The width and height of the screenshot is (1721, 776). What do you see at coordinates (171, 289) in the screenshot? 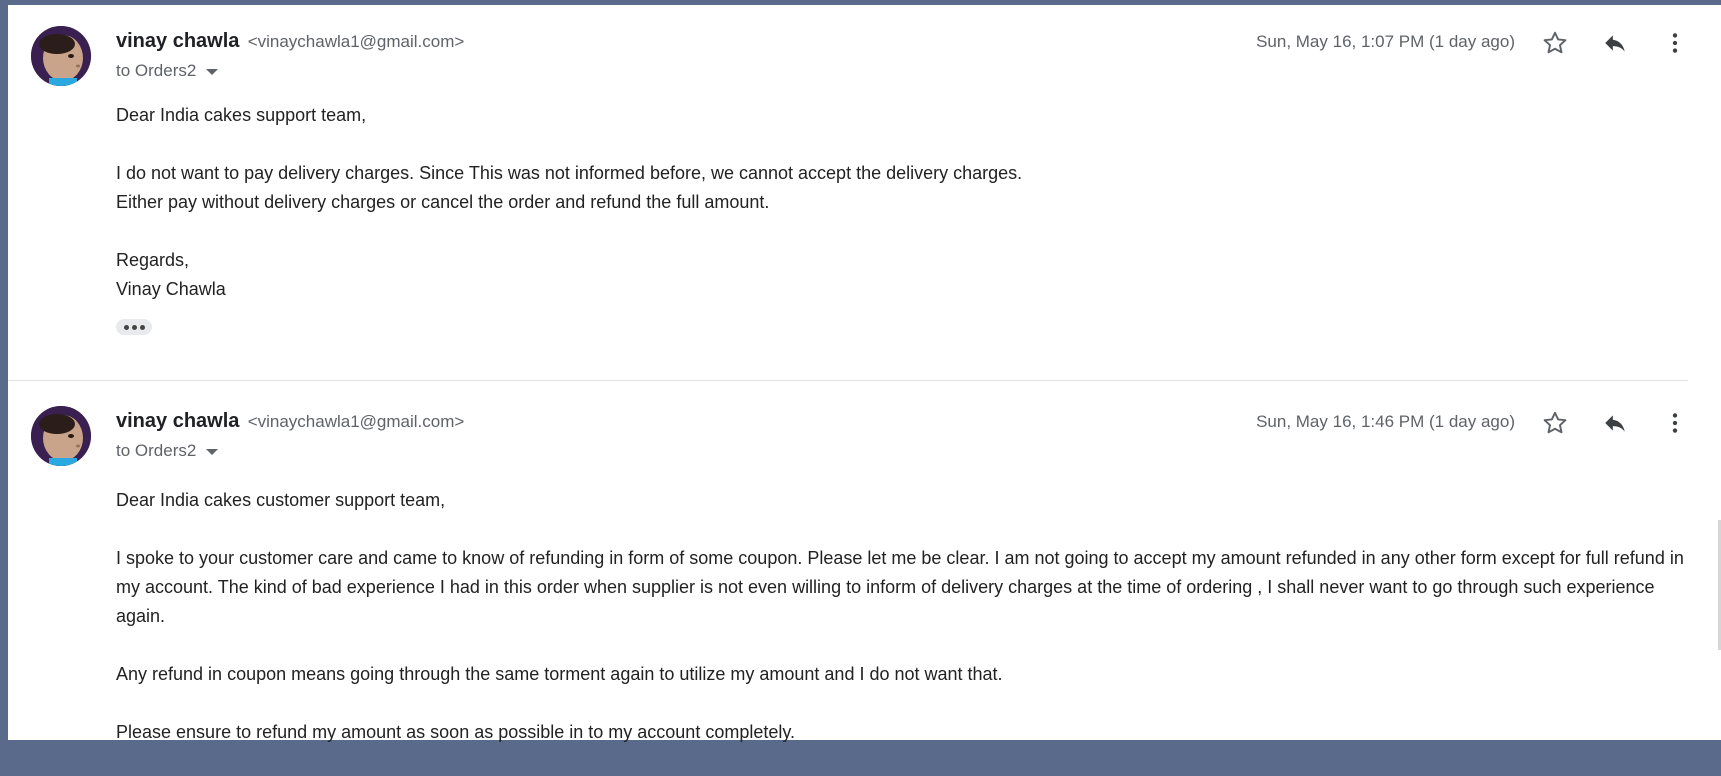
I see `body-paragraph: Vinay Chawla` at bounding box center [171, 289].